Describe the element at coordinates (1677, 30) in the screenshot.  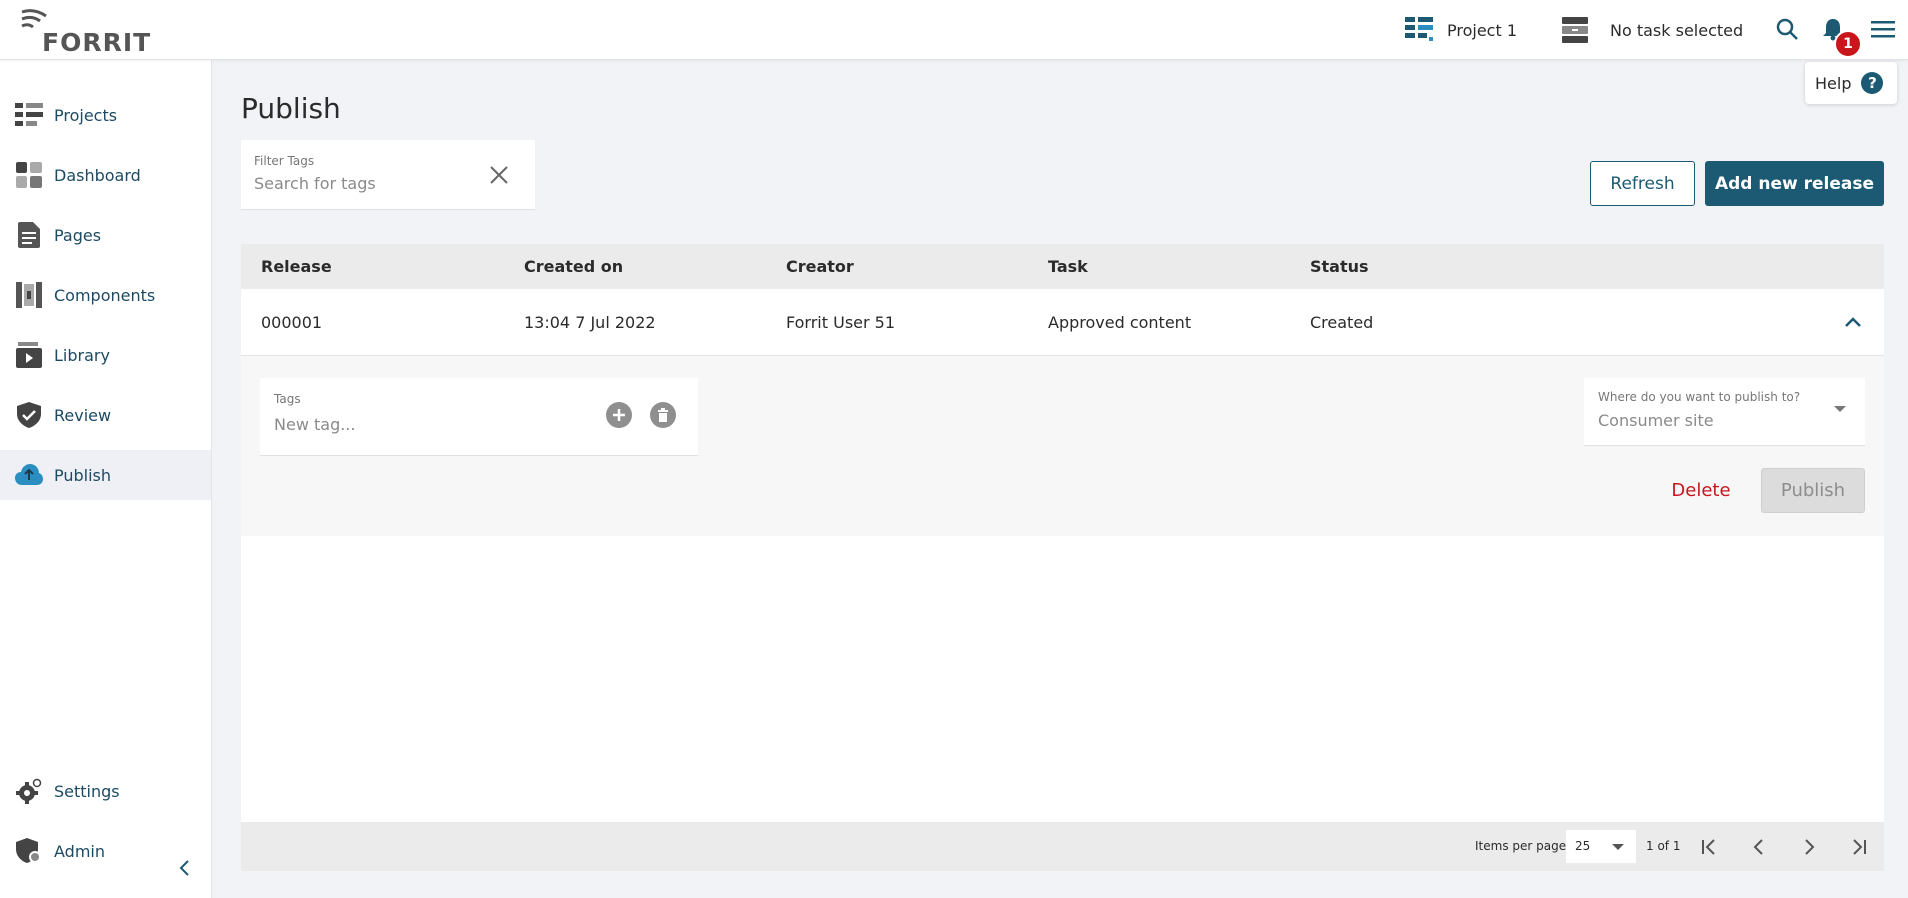
I see `task-label: No task selected` at that location.